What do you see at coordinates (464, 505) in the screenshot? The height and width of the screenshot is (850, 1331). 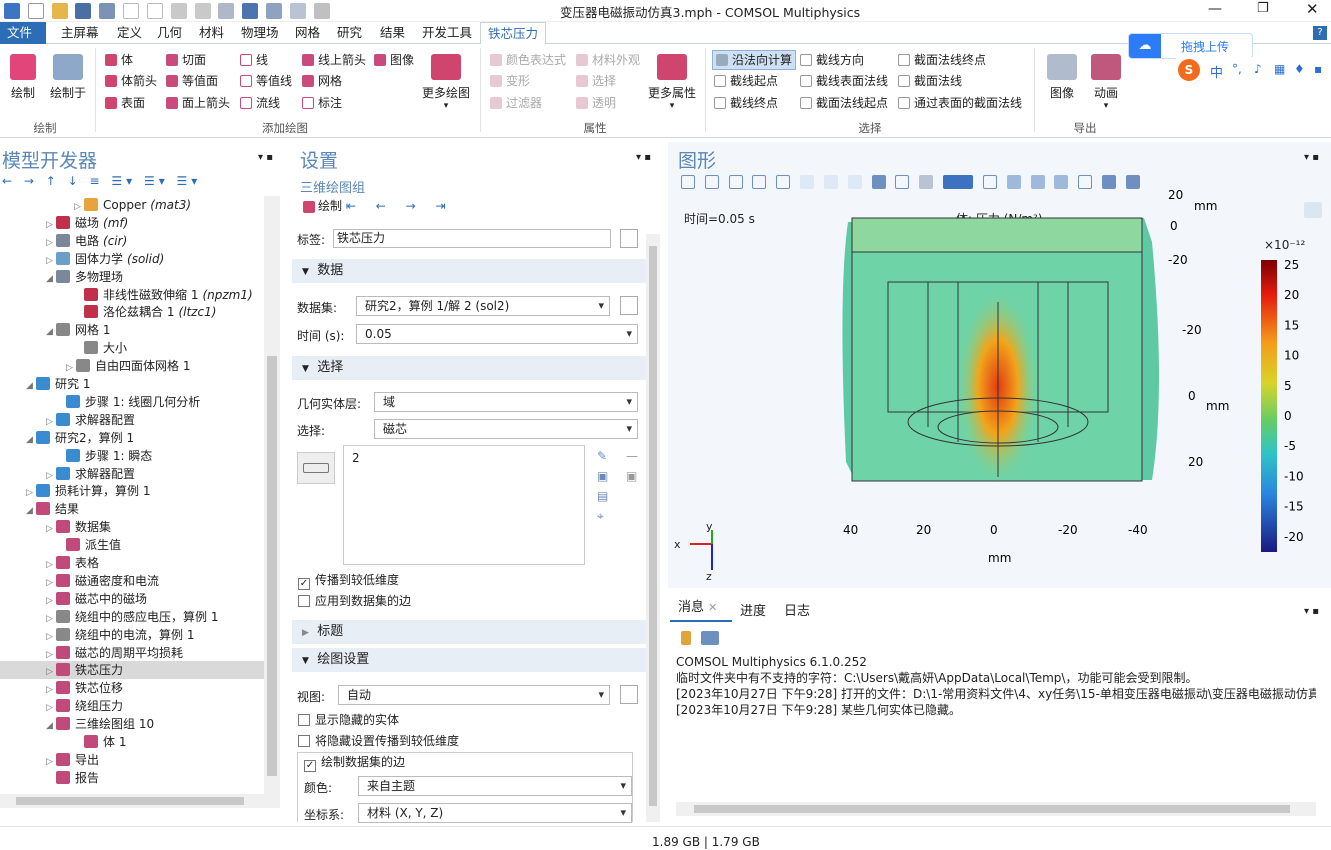 I see `selection-list: 2` at bounding box center [464, 505].